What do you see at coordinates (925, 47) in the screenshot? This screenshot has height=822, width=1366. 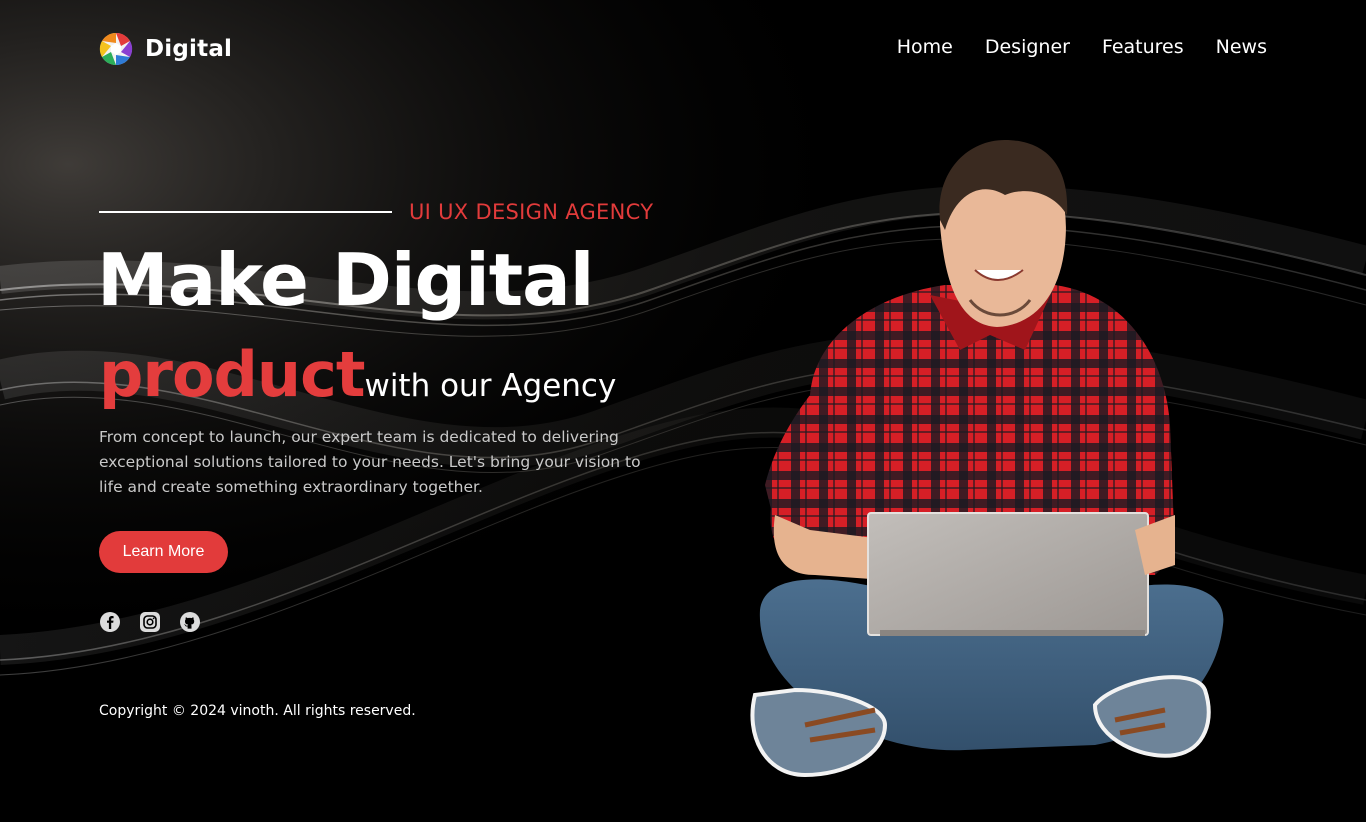 I see `nav-home: Home` at bounding box center [925, 47].